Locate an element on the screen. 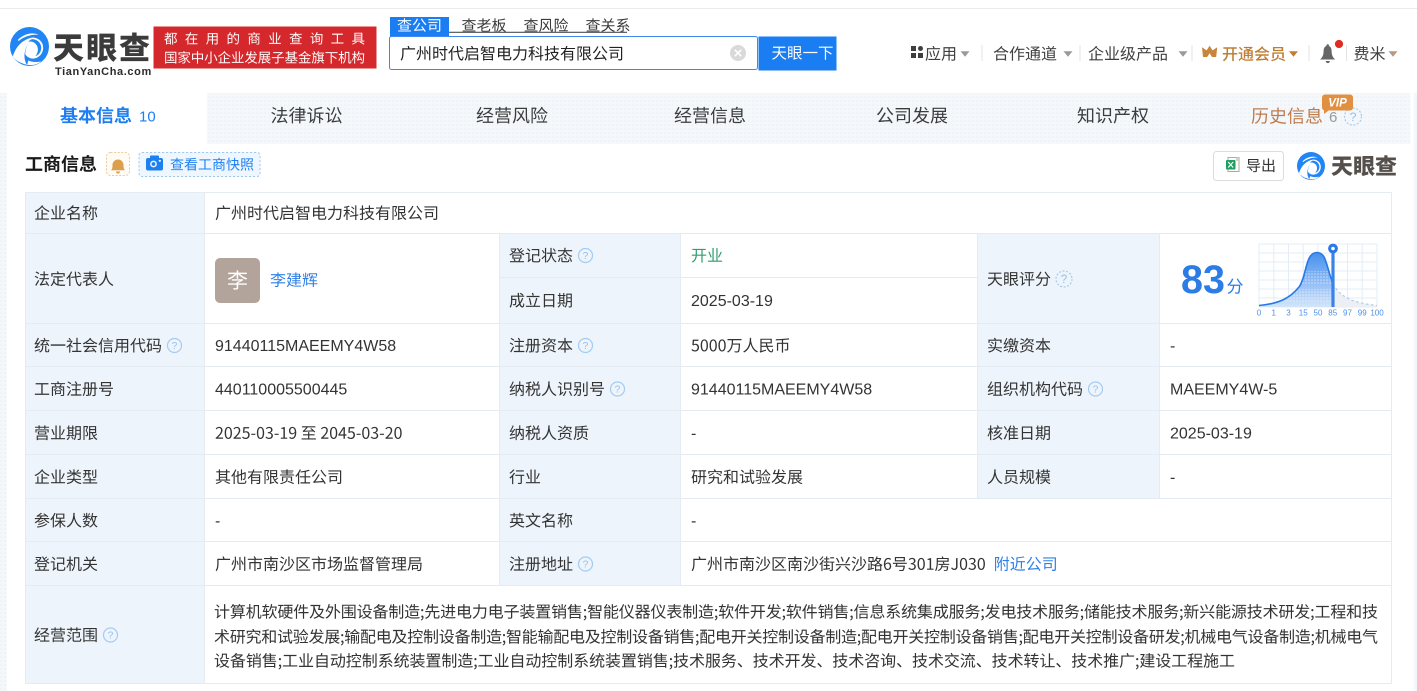  svg-text: MAEEMY4W-5 is located at coordinates (1223, 390).